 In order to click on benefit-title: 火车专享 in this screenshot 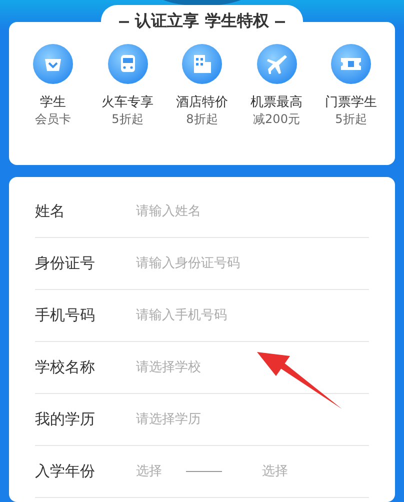, I will do `click(128, 102)`.